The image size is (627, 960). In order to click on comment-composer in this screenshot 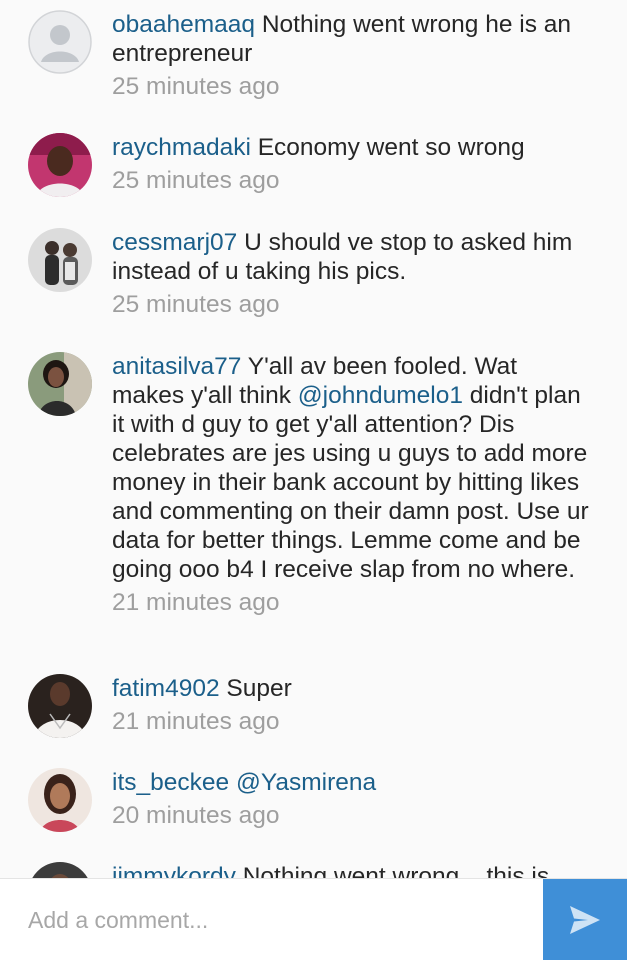, I will do `click(313, 919)`.